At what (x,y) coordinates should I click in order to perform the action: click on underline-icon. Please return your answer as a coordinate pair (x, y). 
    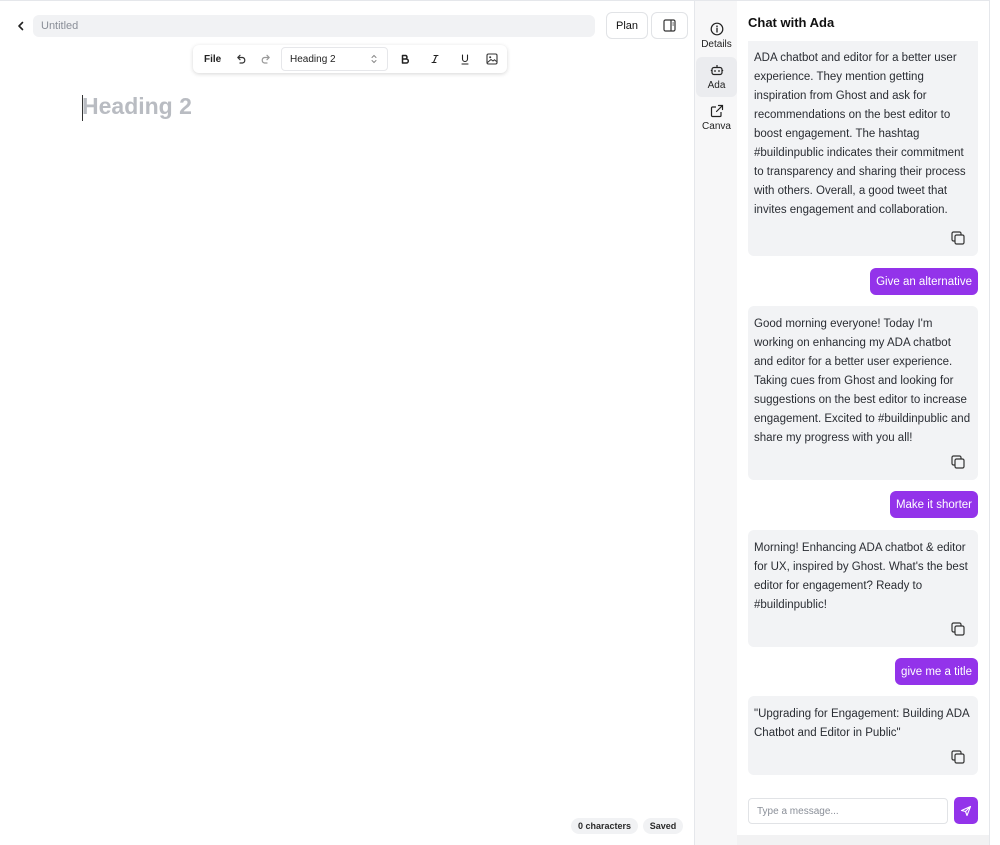
    Looking at the image, I should click on (465, 59).